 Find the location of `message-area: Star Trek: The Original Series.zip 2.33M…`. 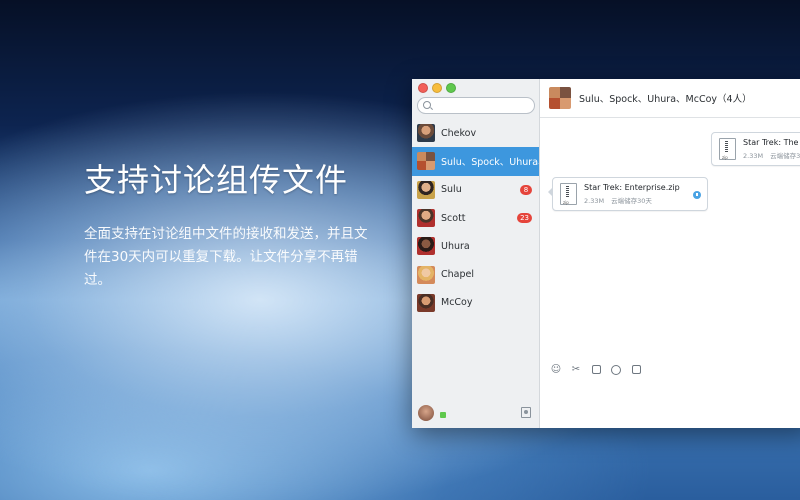

message-area: Star Trek: The Original Series.zip 2.33M… is located at coordinates (670, 234).